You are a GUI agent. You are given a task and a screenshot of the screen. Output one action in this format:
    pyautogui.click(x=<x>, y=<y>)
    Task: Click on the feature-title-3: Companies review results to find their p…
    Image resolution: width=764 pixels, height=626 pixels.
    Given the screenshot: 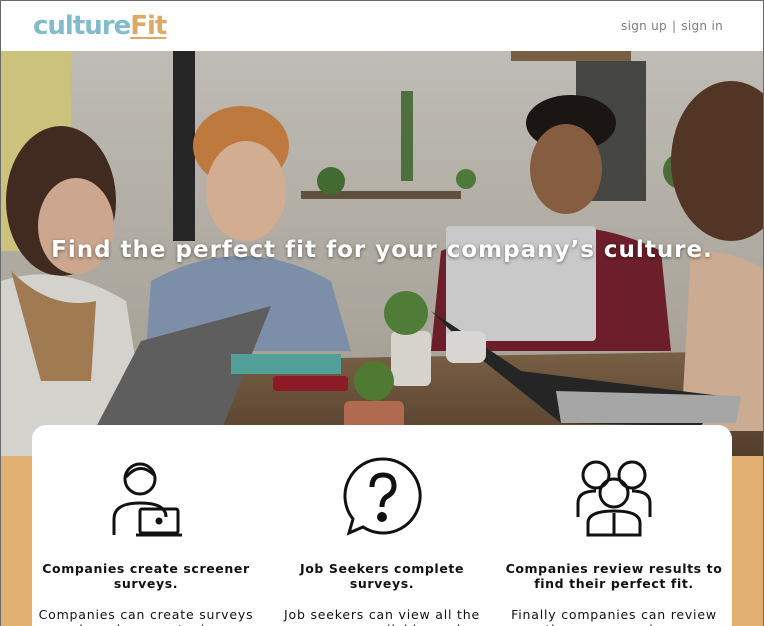 What is the action you would take?
    pyautogui.click(x=614, y=576)
    